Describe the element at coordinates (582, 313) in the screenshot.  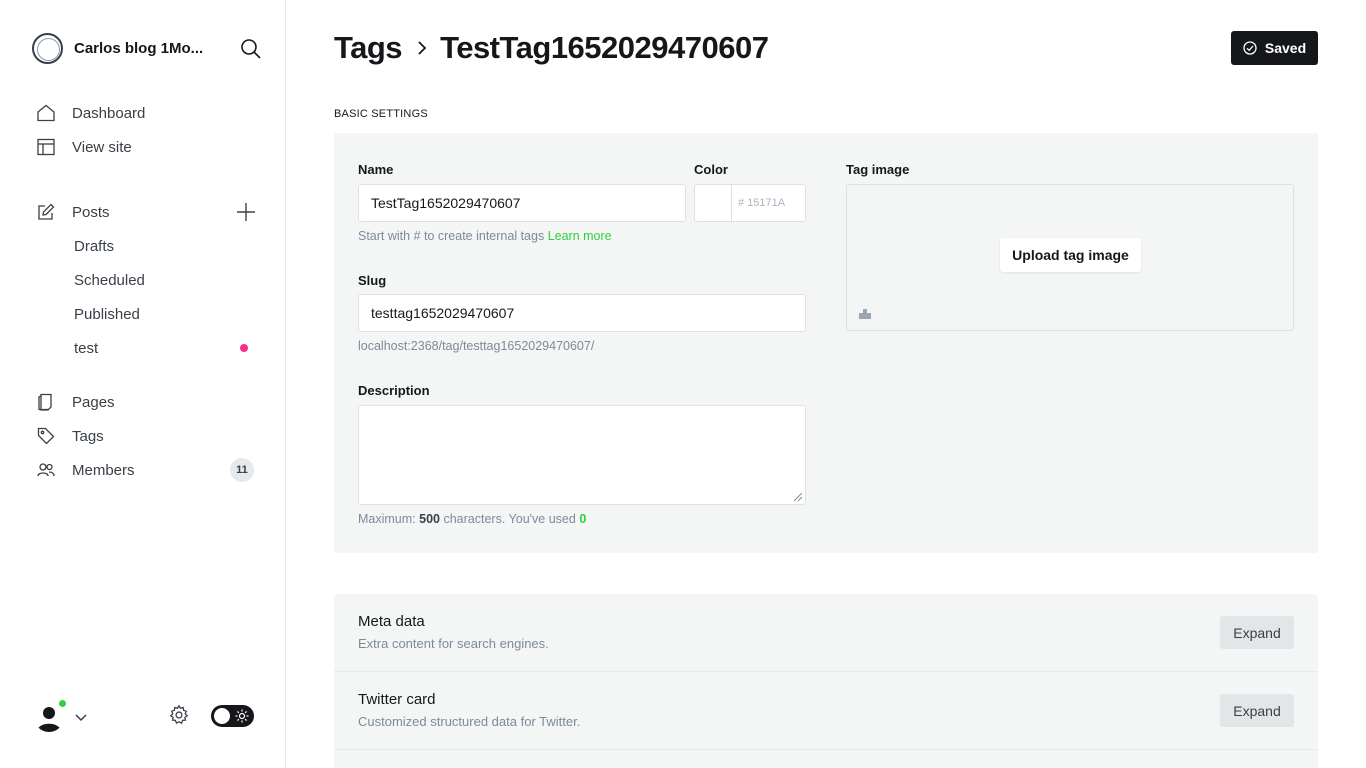
I see `slug-input: testtag1652029470607` at that location.